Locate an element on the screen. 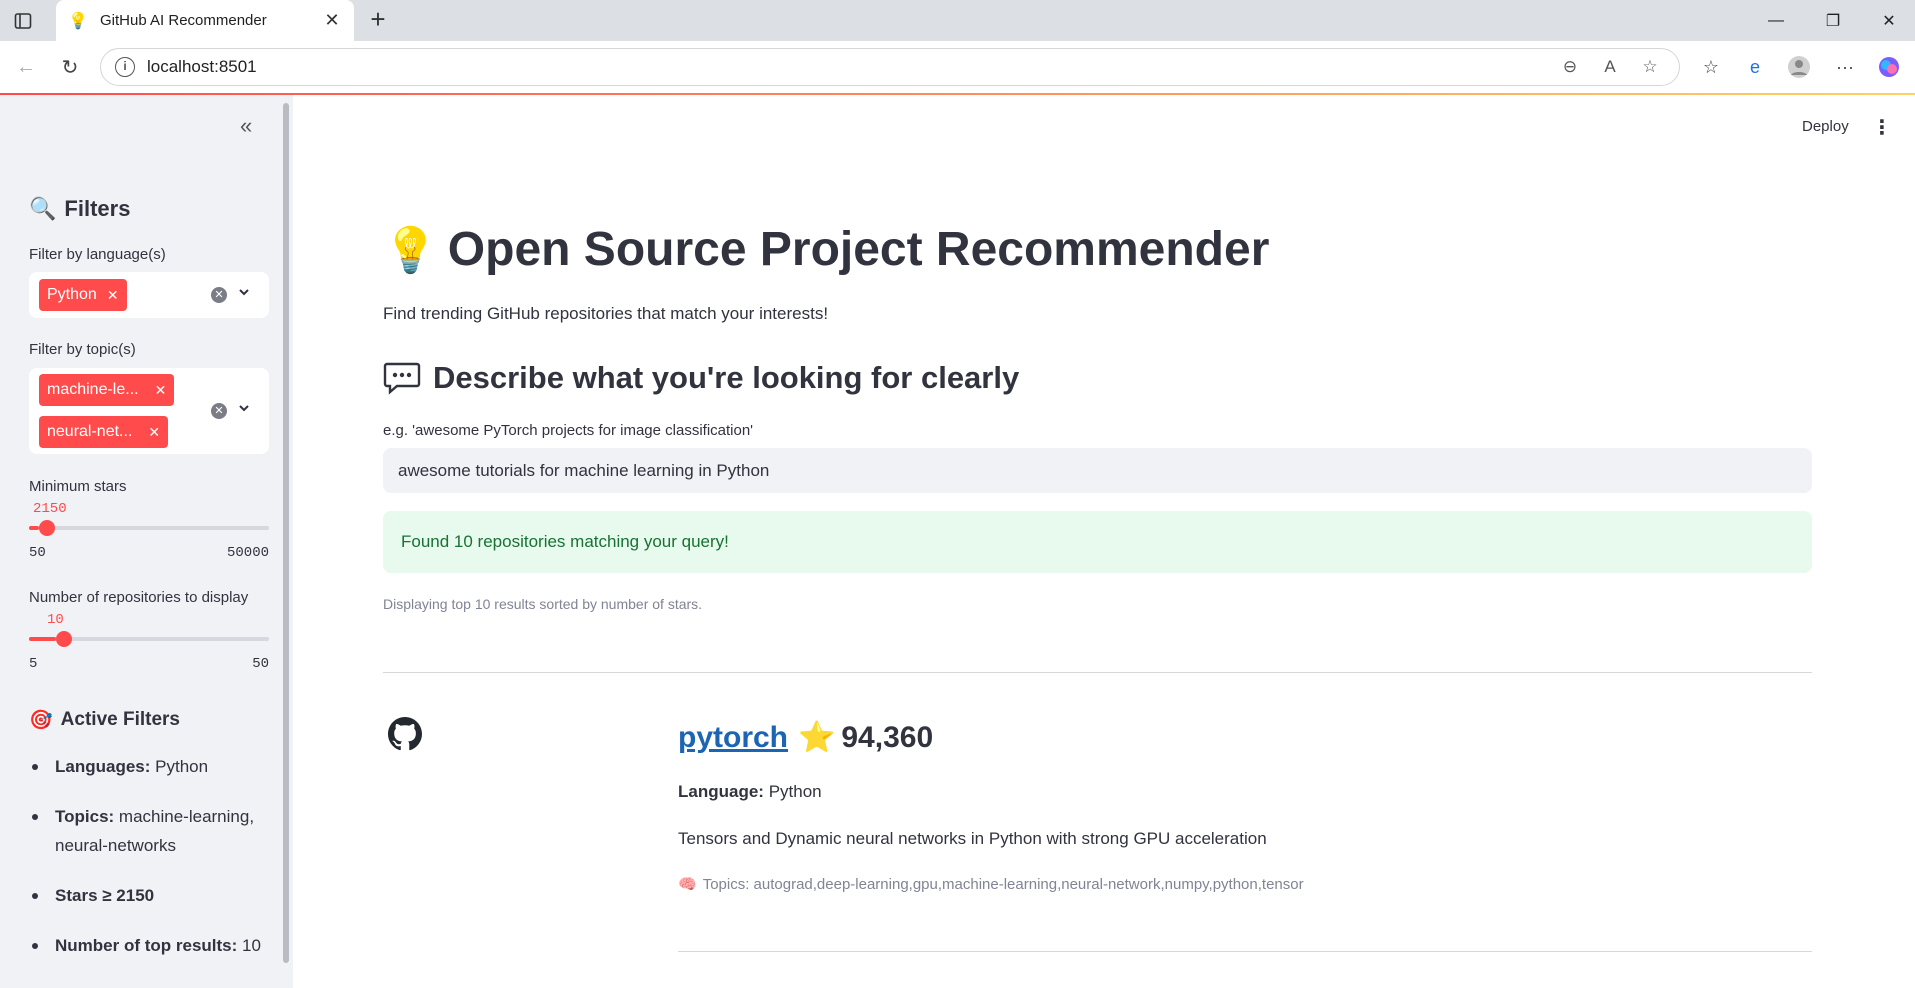  minimize-icon: — is located at coordinates (1776, 20).